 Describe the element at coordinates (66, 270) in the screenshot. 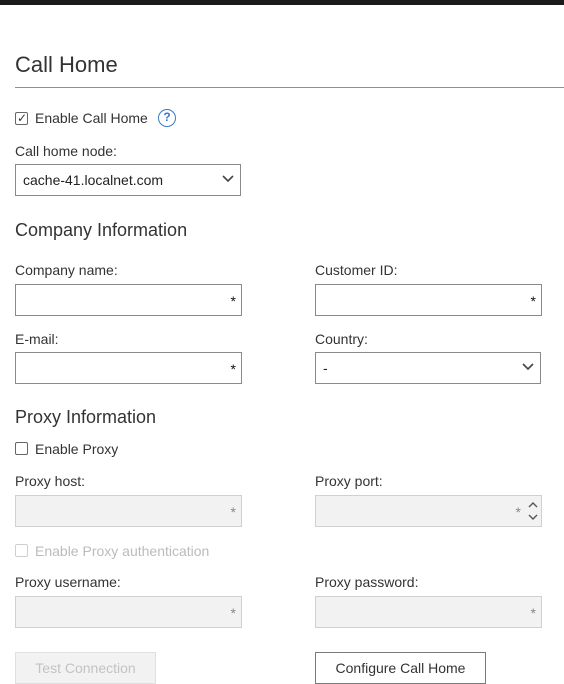

I see `company-name-label: Company name:` at that location.